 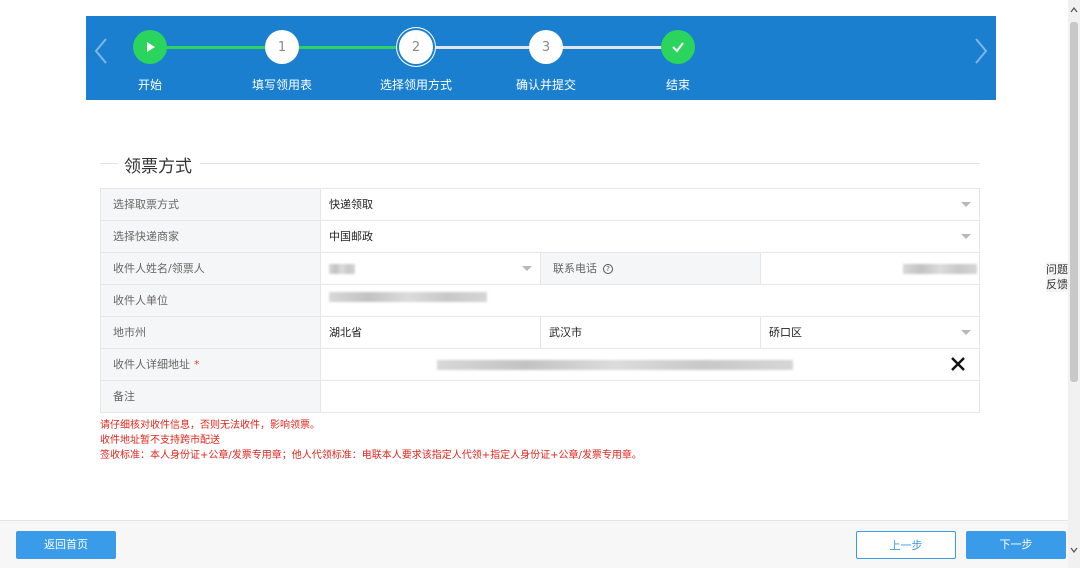 I want to click on section-title: 领票方式, so click(x=158, y=167).